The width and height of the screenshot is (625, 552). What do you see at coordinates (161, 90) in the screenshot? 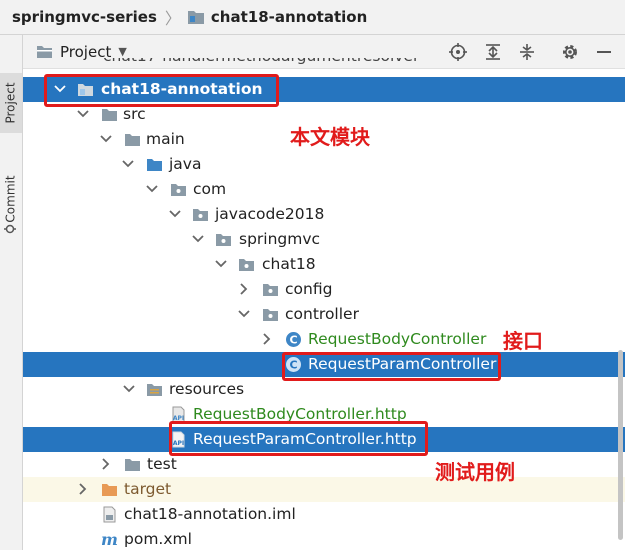
I see `highlight-box-module` at bounding box center [161, 90].